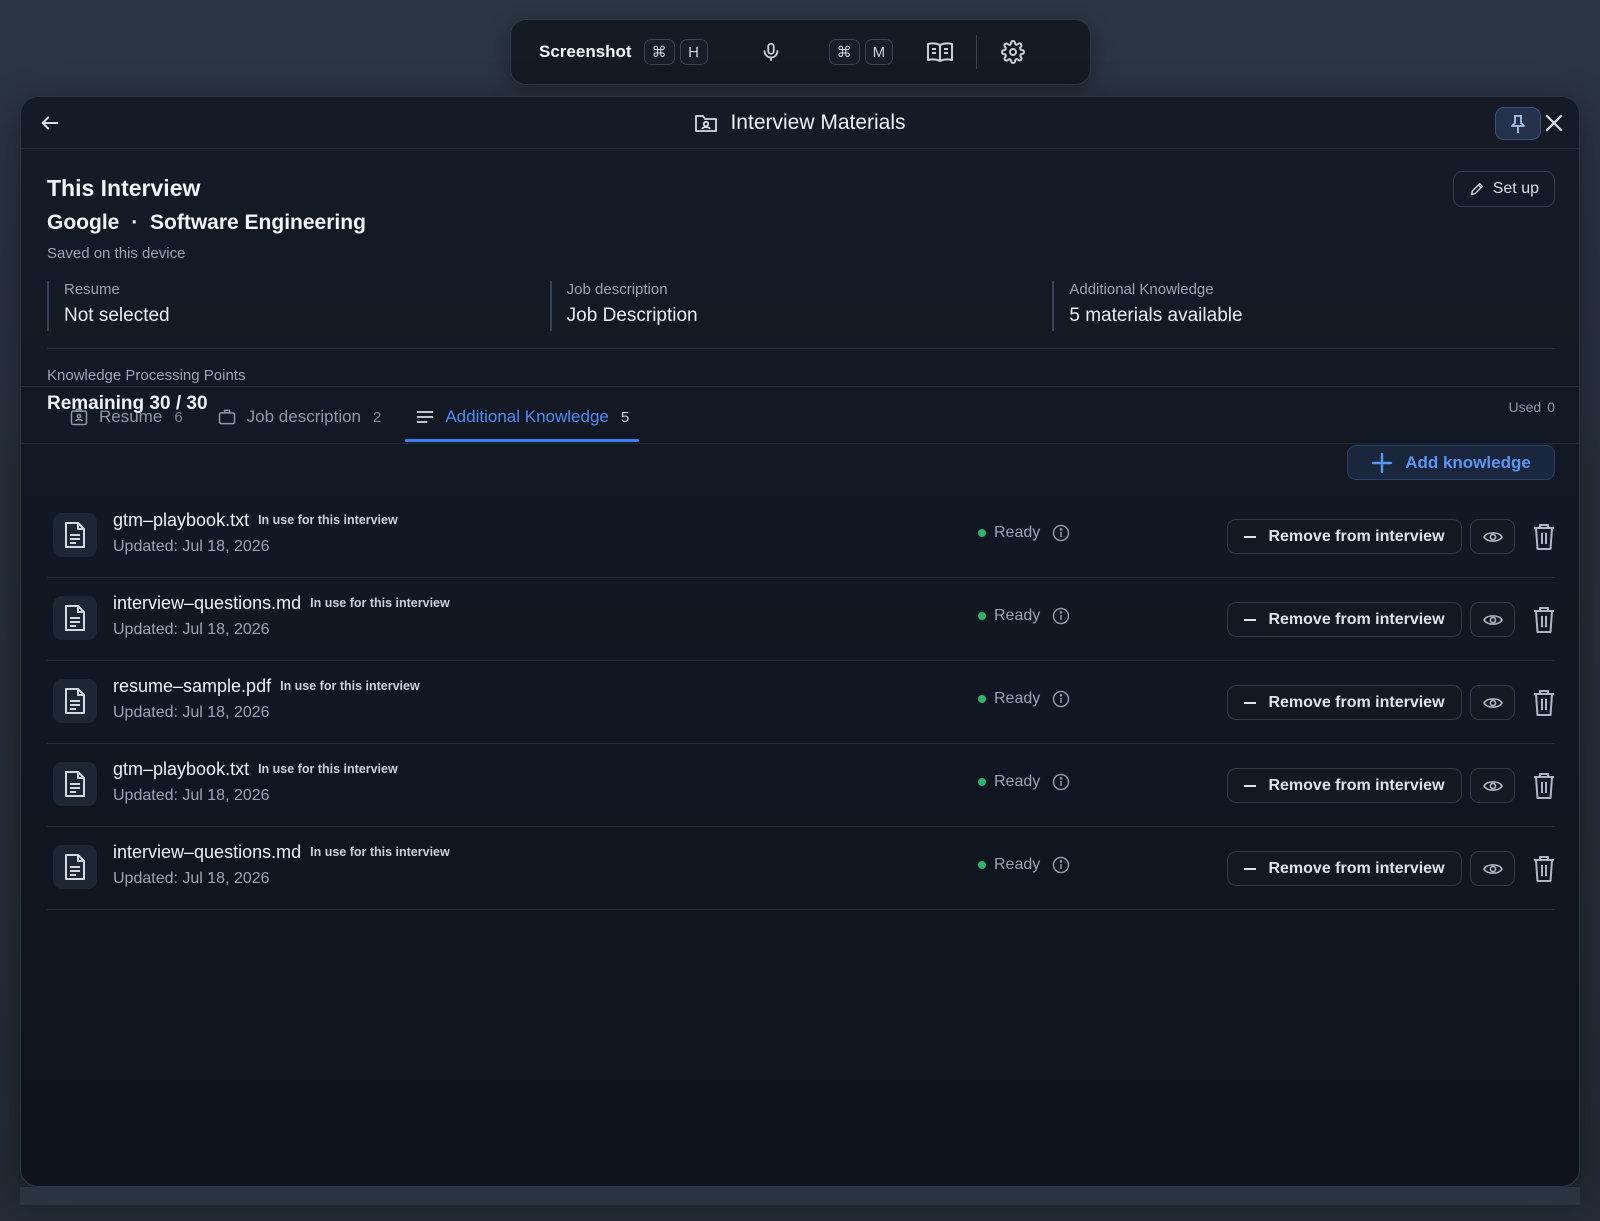  What do you see at coordinates (1515, 188) in the screenshot?
I see `setup-label: Set up` at bounding box center [1515, 188].